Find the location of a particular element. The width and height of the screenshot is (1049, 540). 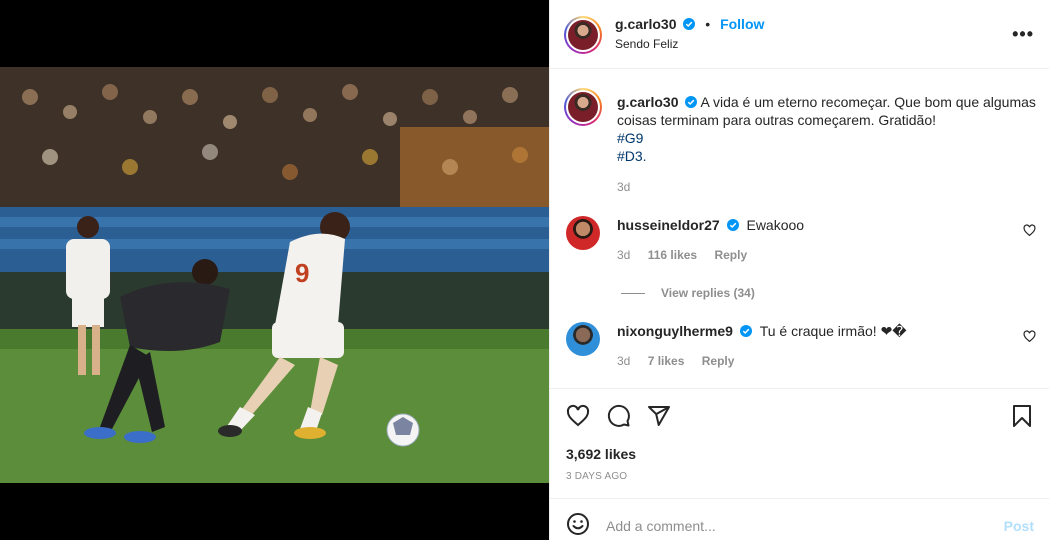

comment-meta: 3d 7 likes Reply is located at coordinates (682, 361).